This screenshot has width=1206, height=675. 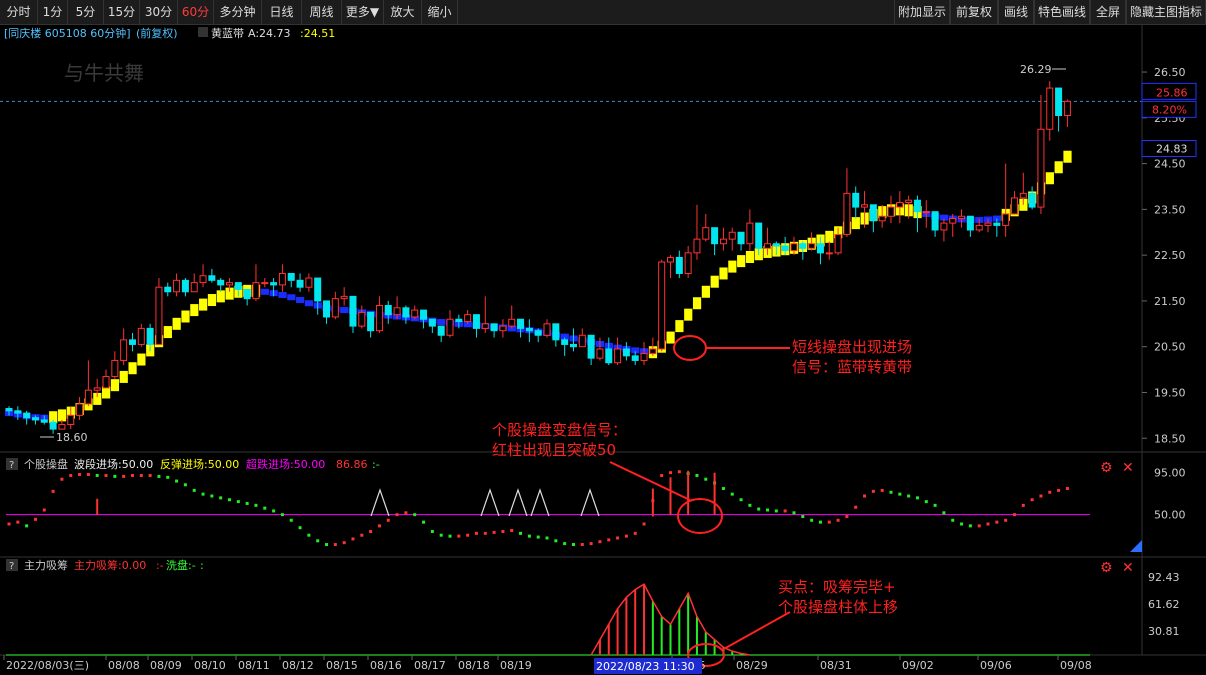 I want to click on price-label-2: 24.50, so click(x=1170, y=164).